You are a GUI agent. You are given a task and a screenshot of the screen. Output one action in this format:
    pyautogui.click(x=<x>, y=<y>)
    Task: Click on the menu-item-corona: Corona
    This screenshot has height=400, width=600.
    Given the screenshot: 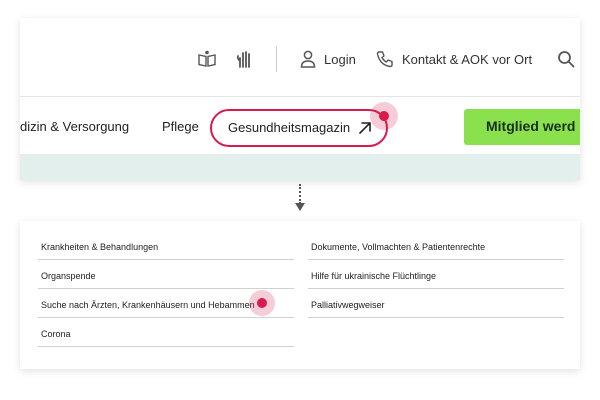 What is the action you would take?
    pyautogui.click(x=166, y=332)
    